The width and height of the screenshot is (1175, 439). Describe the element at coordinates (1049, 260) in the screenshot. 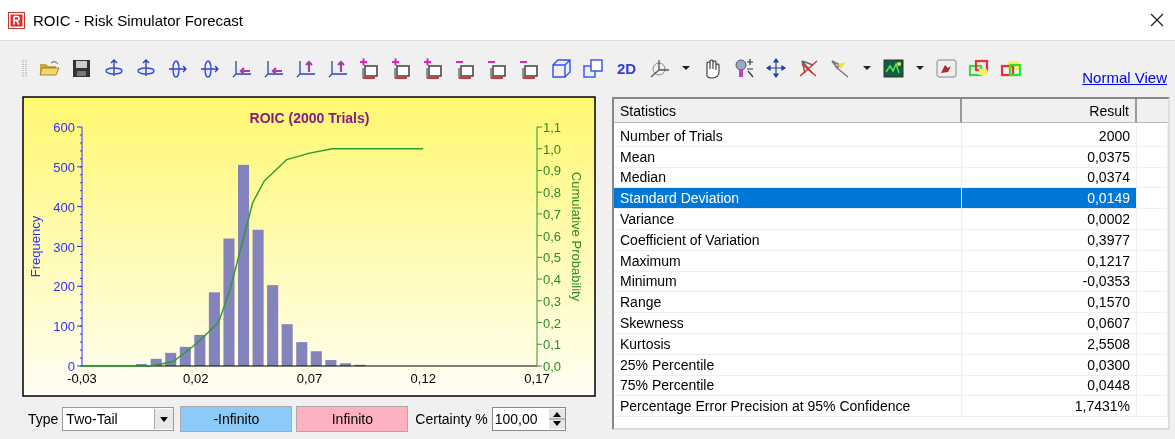

I see `table-cell: 0,1217` at that location.